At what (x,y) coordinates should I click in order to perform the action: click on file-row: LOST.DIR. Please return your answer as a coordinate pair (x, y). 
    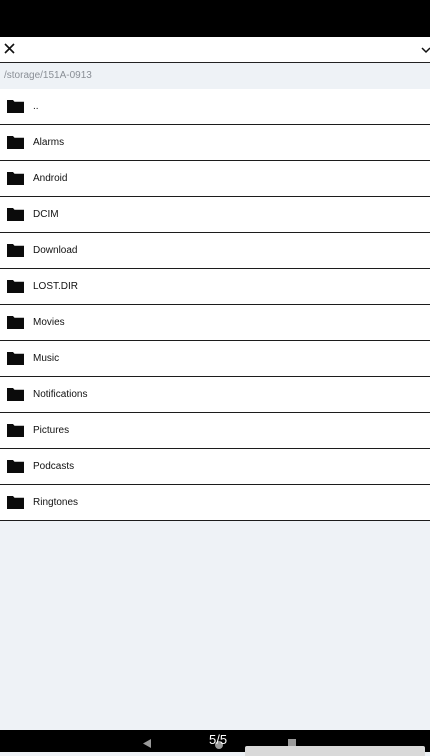
    Looking at the image, I should click on (215, 287).